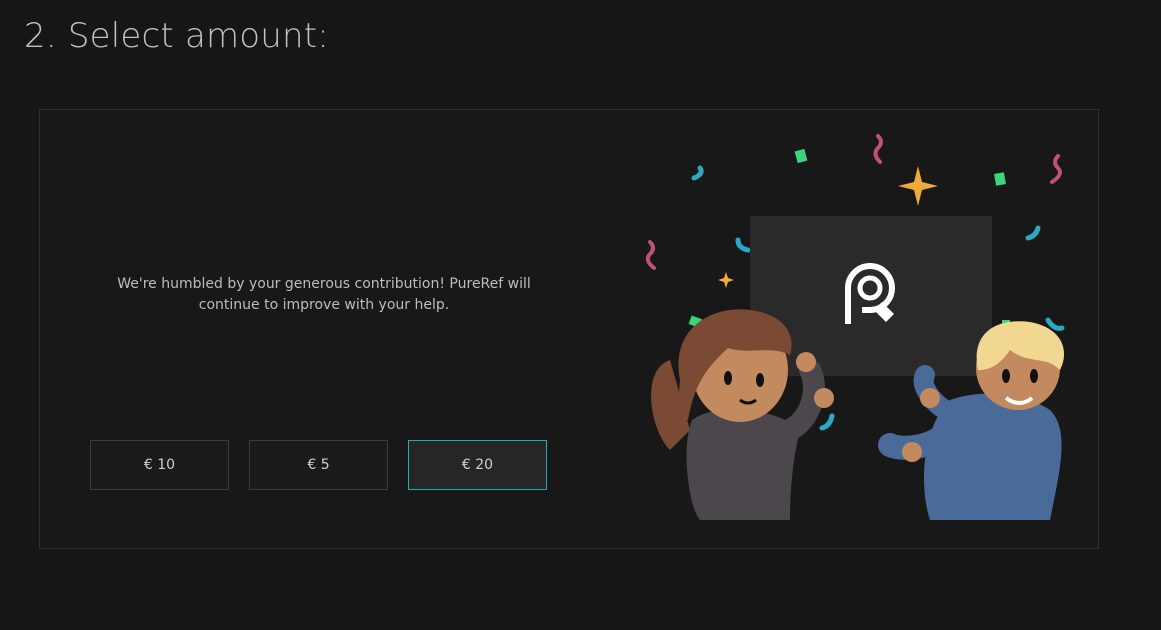 This screenshot has width=1161, height=630. What do you see at coordinates (318, 465) in the screenshot?
I see `amount-button-5: € 5` at bounding box center [318, 465].